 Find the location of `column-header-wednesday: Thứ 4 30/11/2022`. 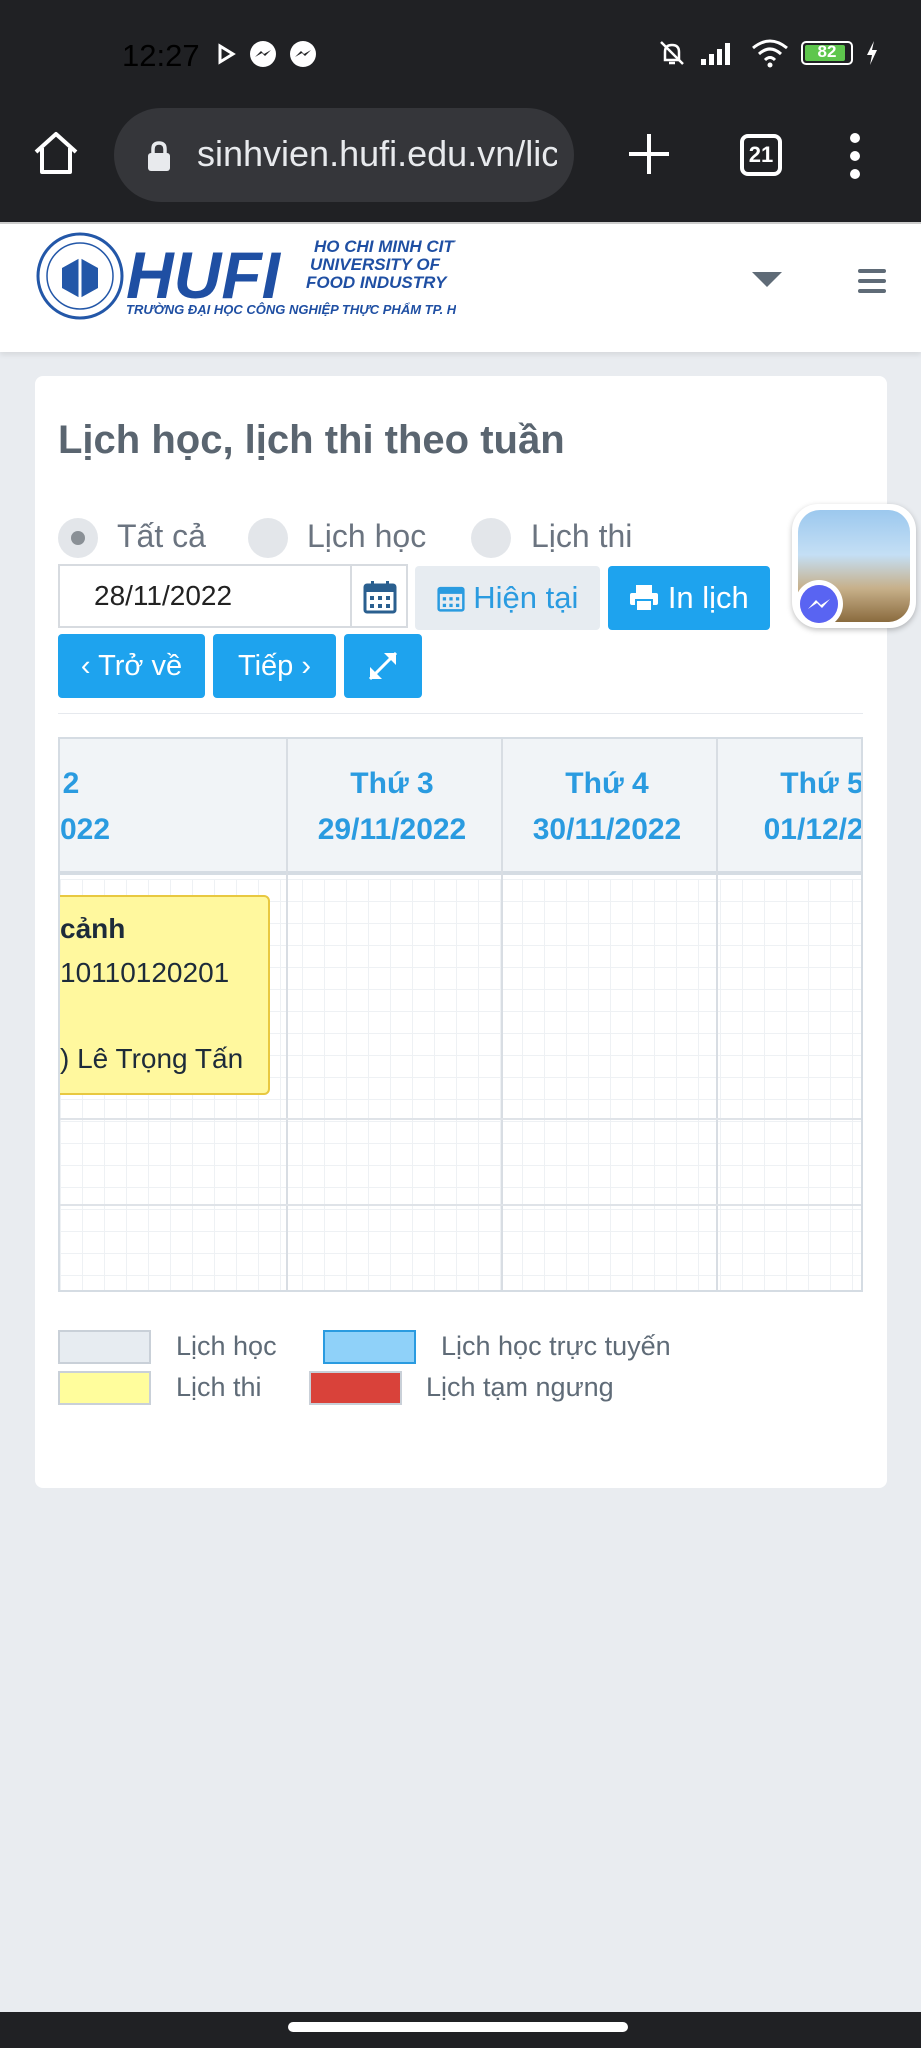

column-header-wednesday: Thứ 4 30/11/2022 is located at coordinates (607, 806).